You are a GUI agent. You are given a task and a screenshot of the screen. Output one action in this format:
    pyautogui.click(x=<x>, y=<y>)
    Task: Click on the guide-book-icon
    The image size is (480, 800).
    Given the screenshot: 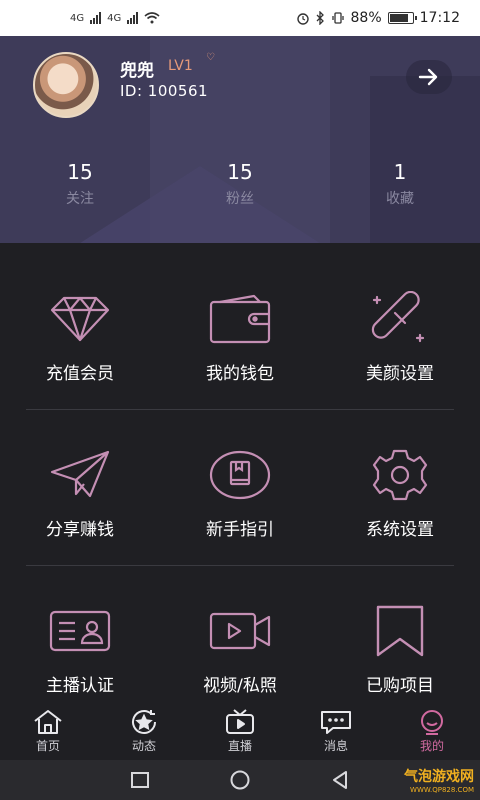 What is the action you would take?
    pyautogui.click(x=240, y=475)
    